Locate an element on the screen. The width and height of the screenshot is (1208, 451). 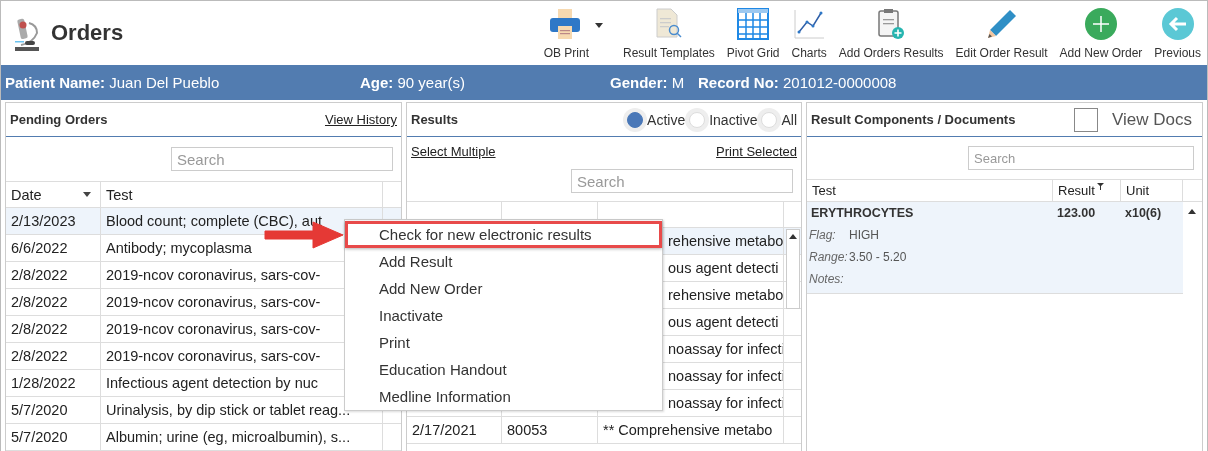
filter-radio: All is located at coordinates (779, 119).